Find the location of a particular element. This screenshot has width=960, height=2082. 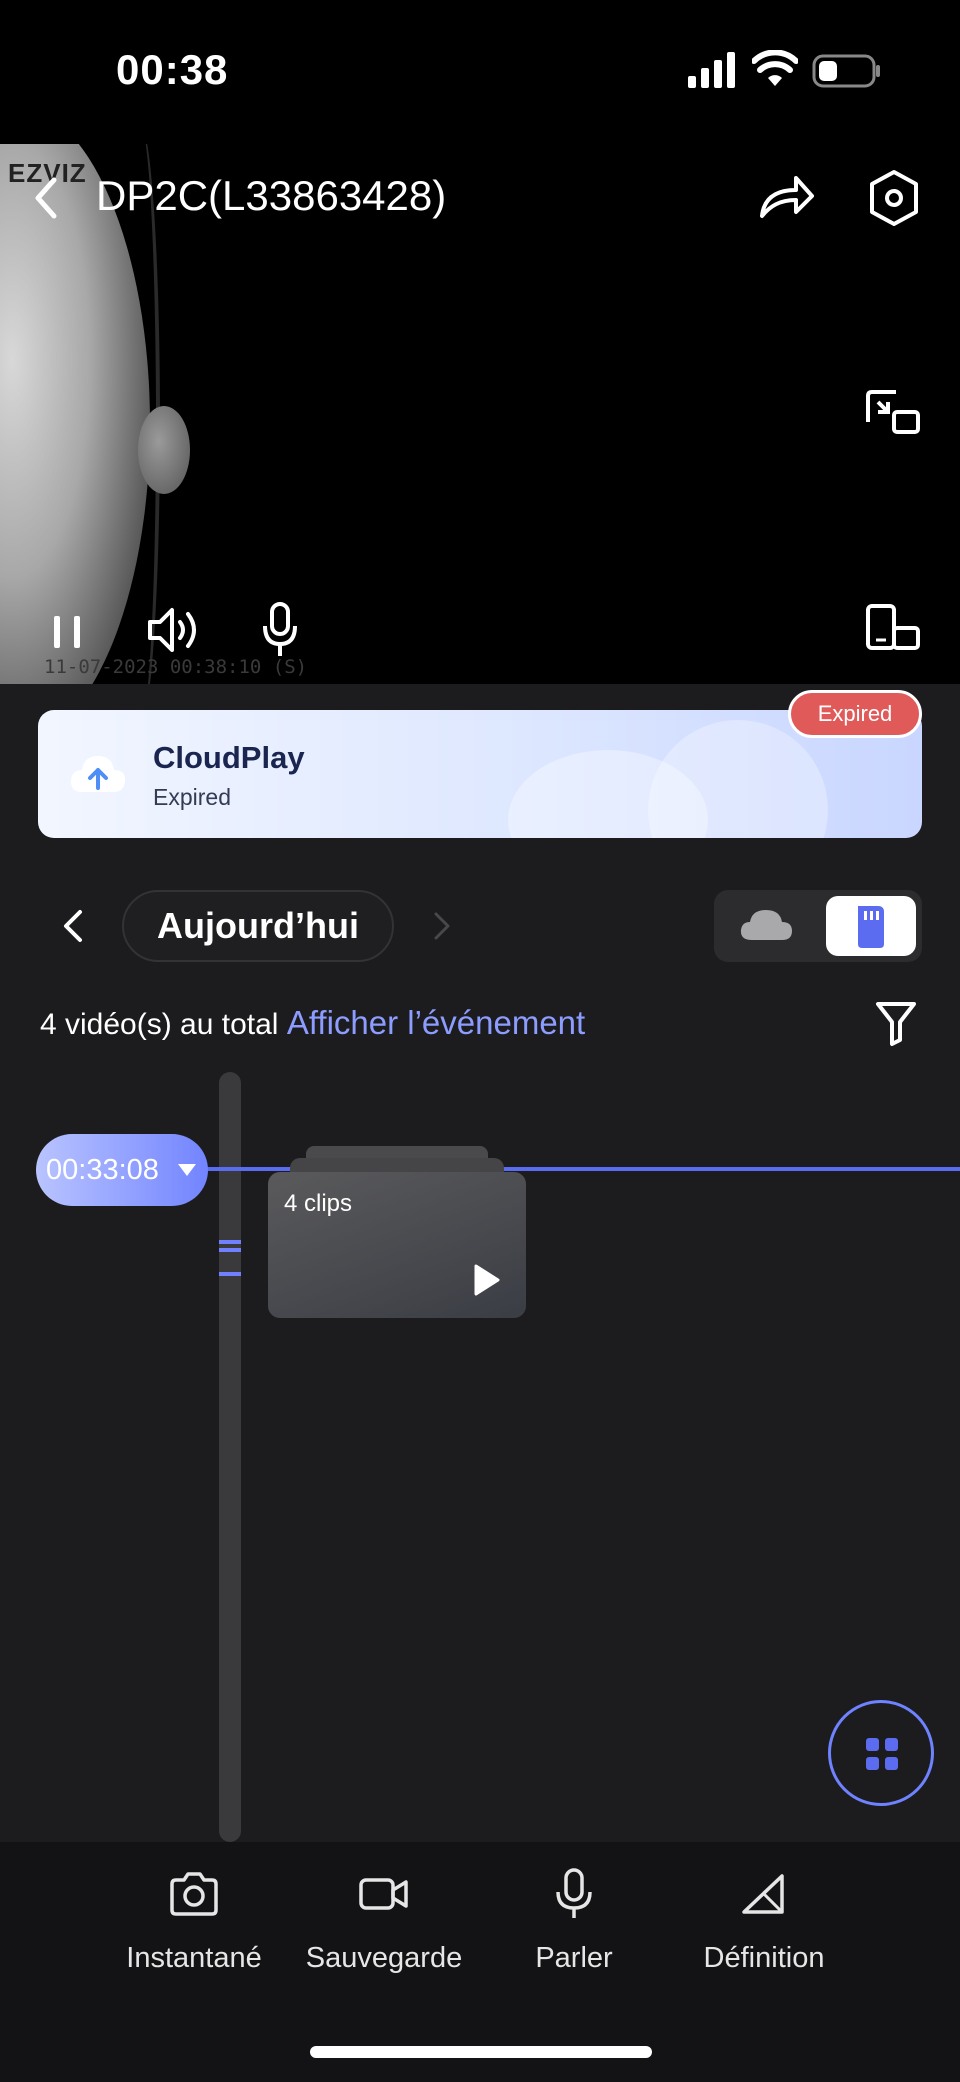

sd-card-tab is located at coordinates (871, 926).